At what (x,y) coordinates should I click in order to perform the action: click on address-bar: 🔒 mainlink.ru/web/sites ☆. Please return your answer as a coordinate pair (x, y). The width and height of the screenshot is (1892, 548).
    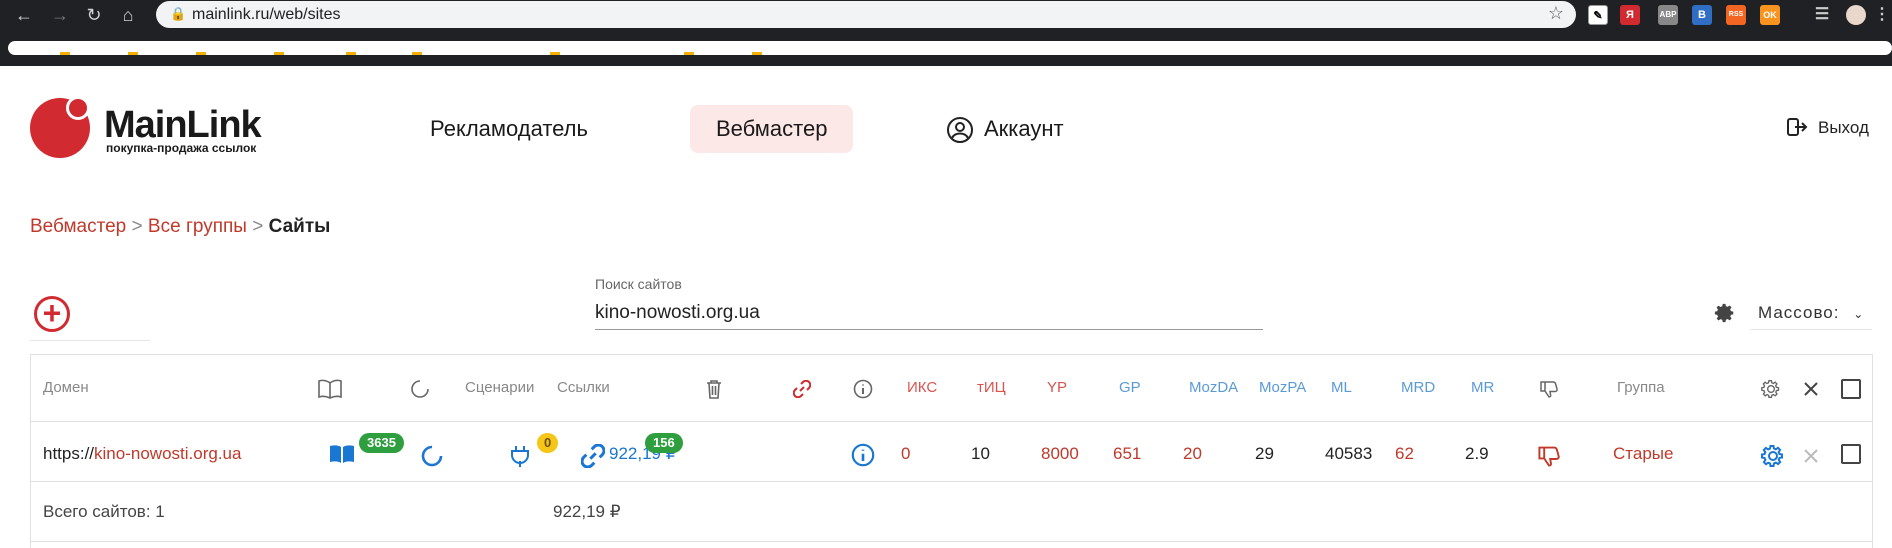
    Looking at the image, I should click on (866, 14).